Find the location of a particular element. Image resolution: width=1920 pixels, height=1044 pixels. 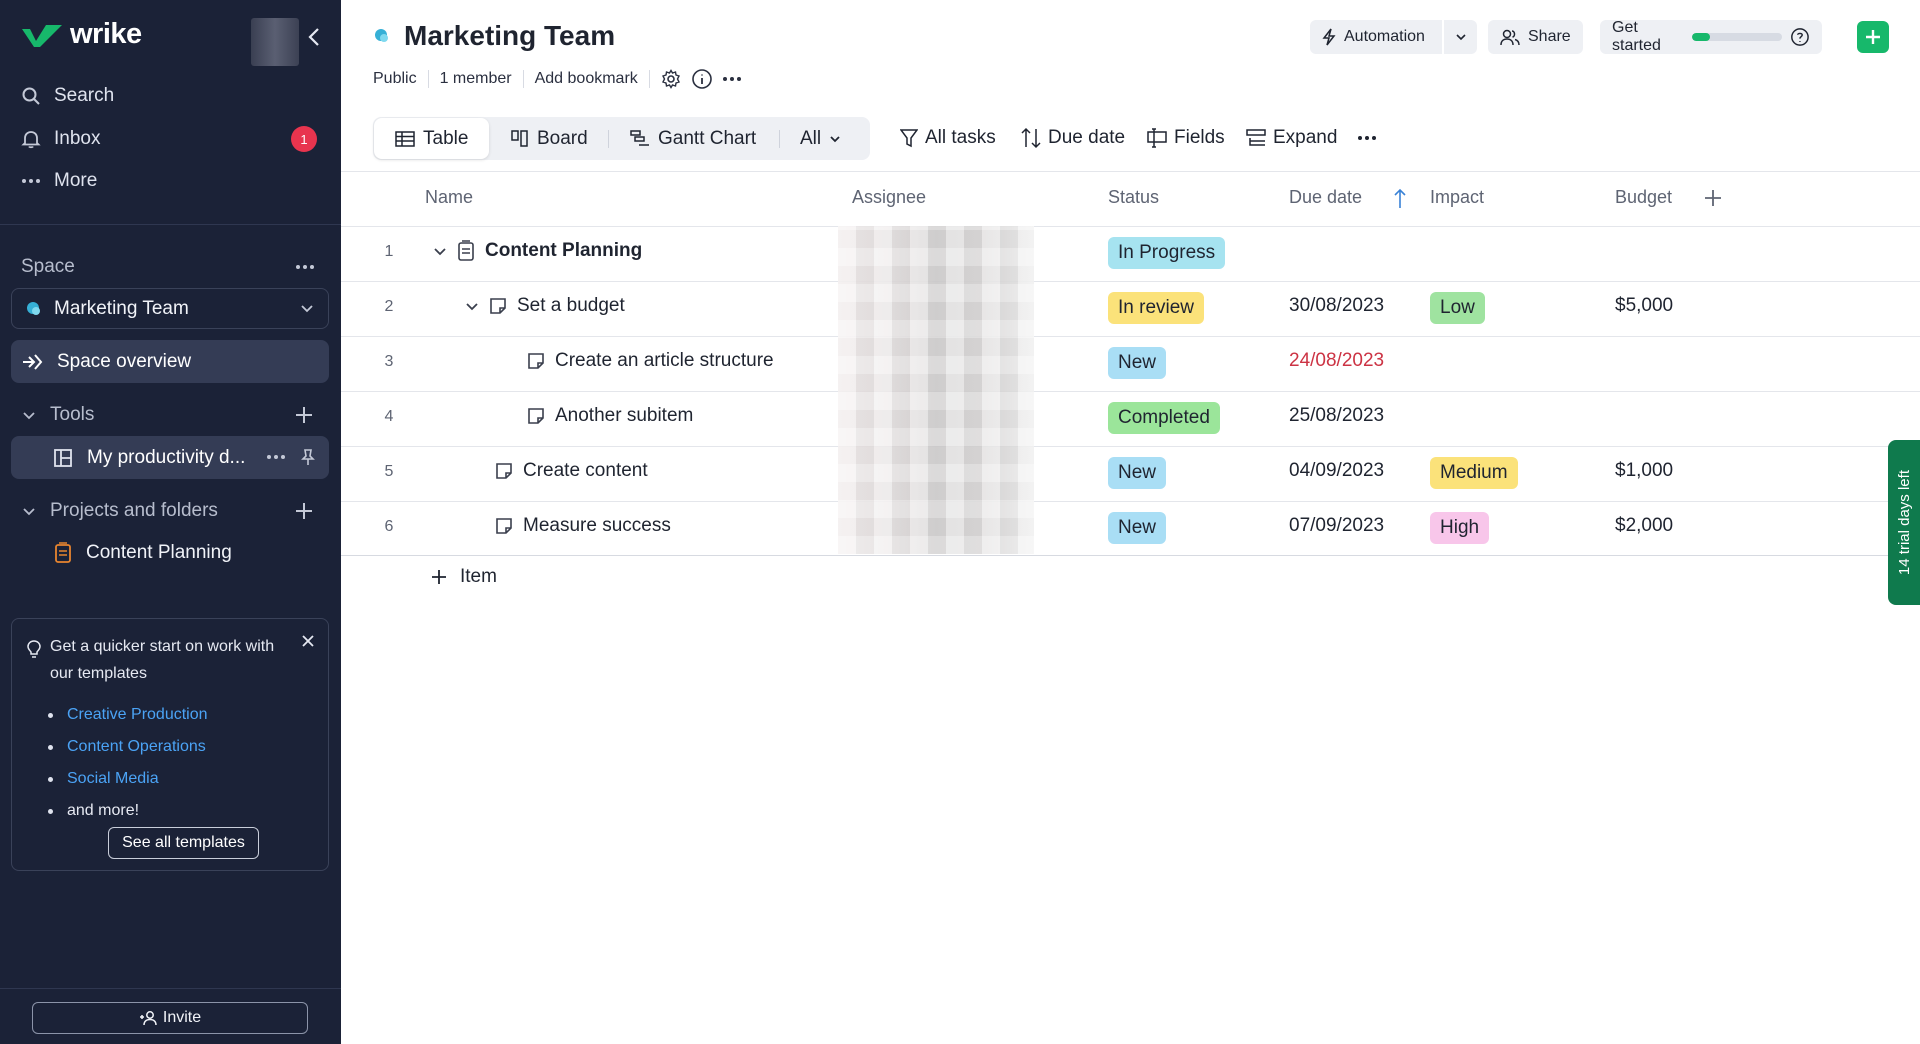

template-link-content-ops: Content Operations is located at coordinates (128, 747).